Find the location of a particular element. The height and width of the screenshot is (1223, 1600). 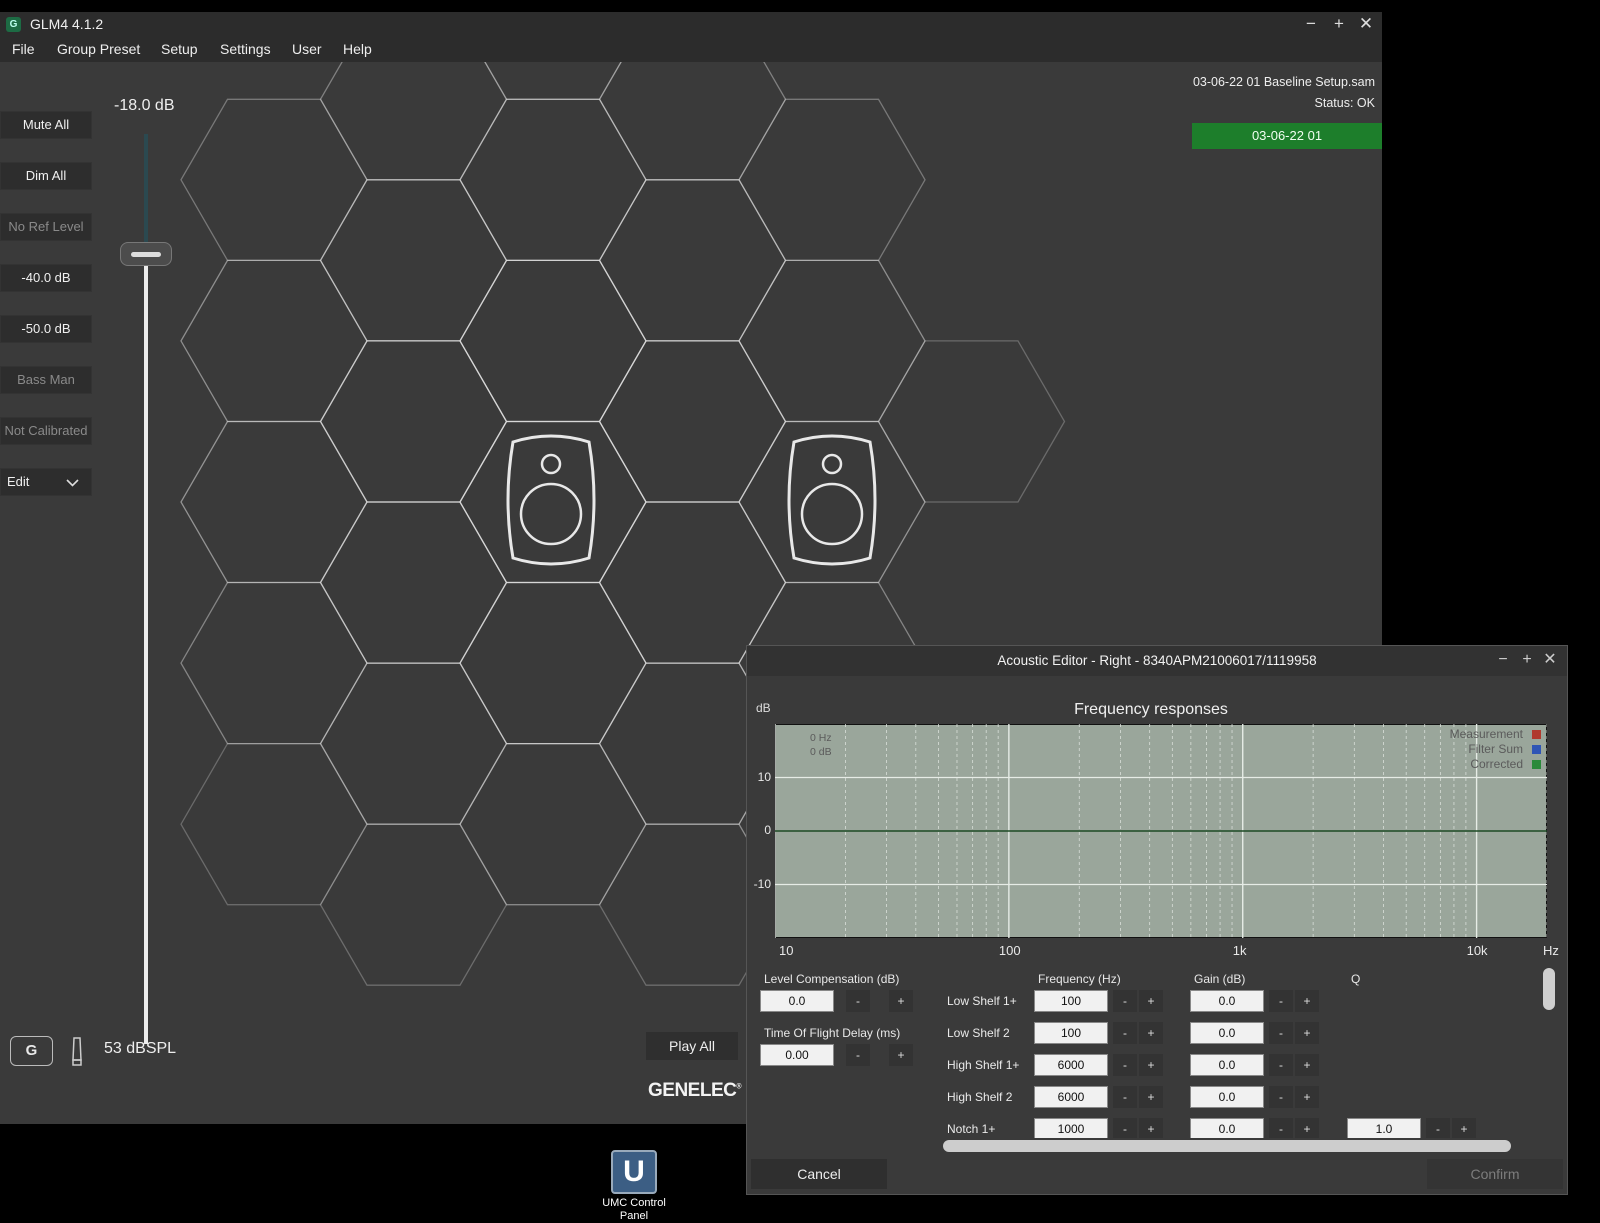

ref-level-button: No Ref Level is located at coordinates (46, 227).